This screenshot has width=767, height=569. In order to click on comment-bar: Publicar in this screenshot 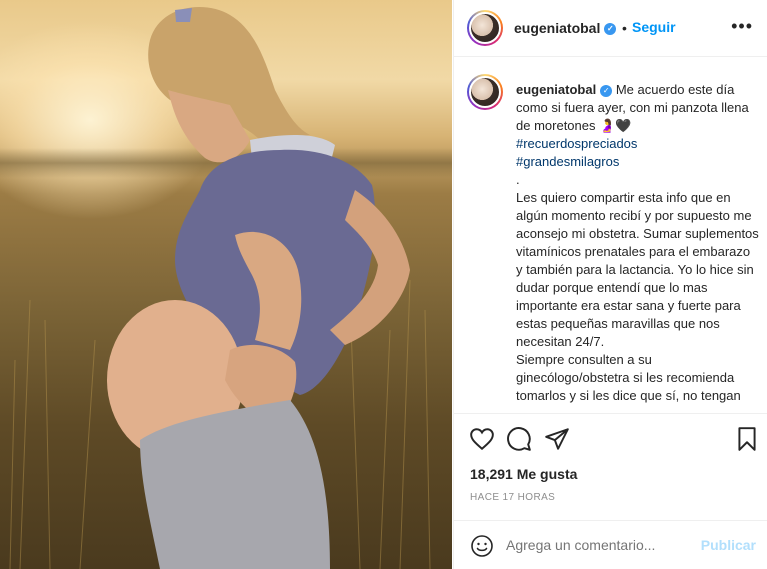, I will do `click(610, 544)`.